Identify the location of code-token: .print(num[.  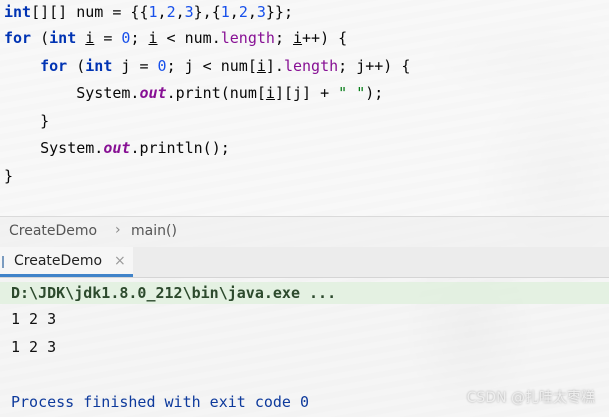
(216, 93).